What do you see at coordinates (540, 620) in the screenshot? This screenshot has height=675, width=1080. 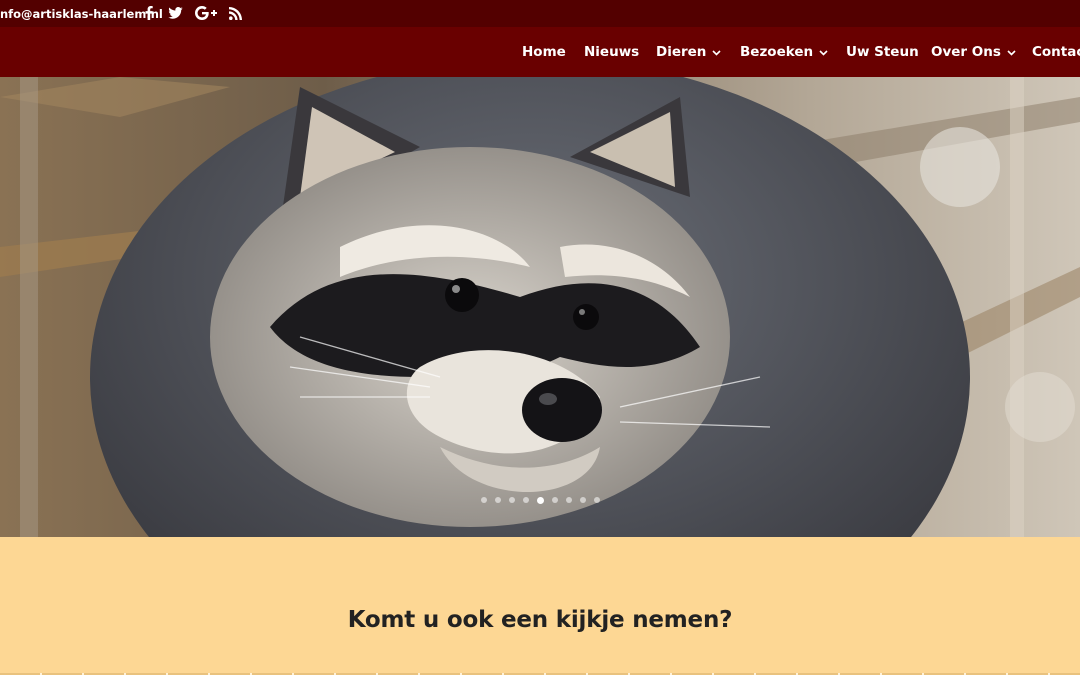 I see `cta-title: Komt u ook een kijkje nemen?` at bounding box center [540, 620].